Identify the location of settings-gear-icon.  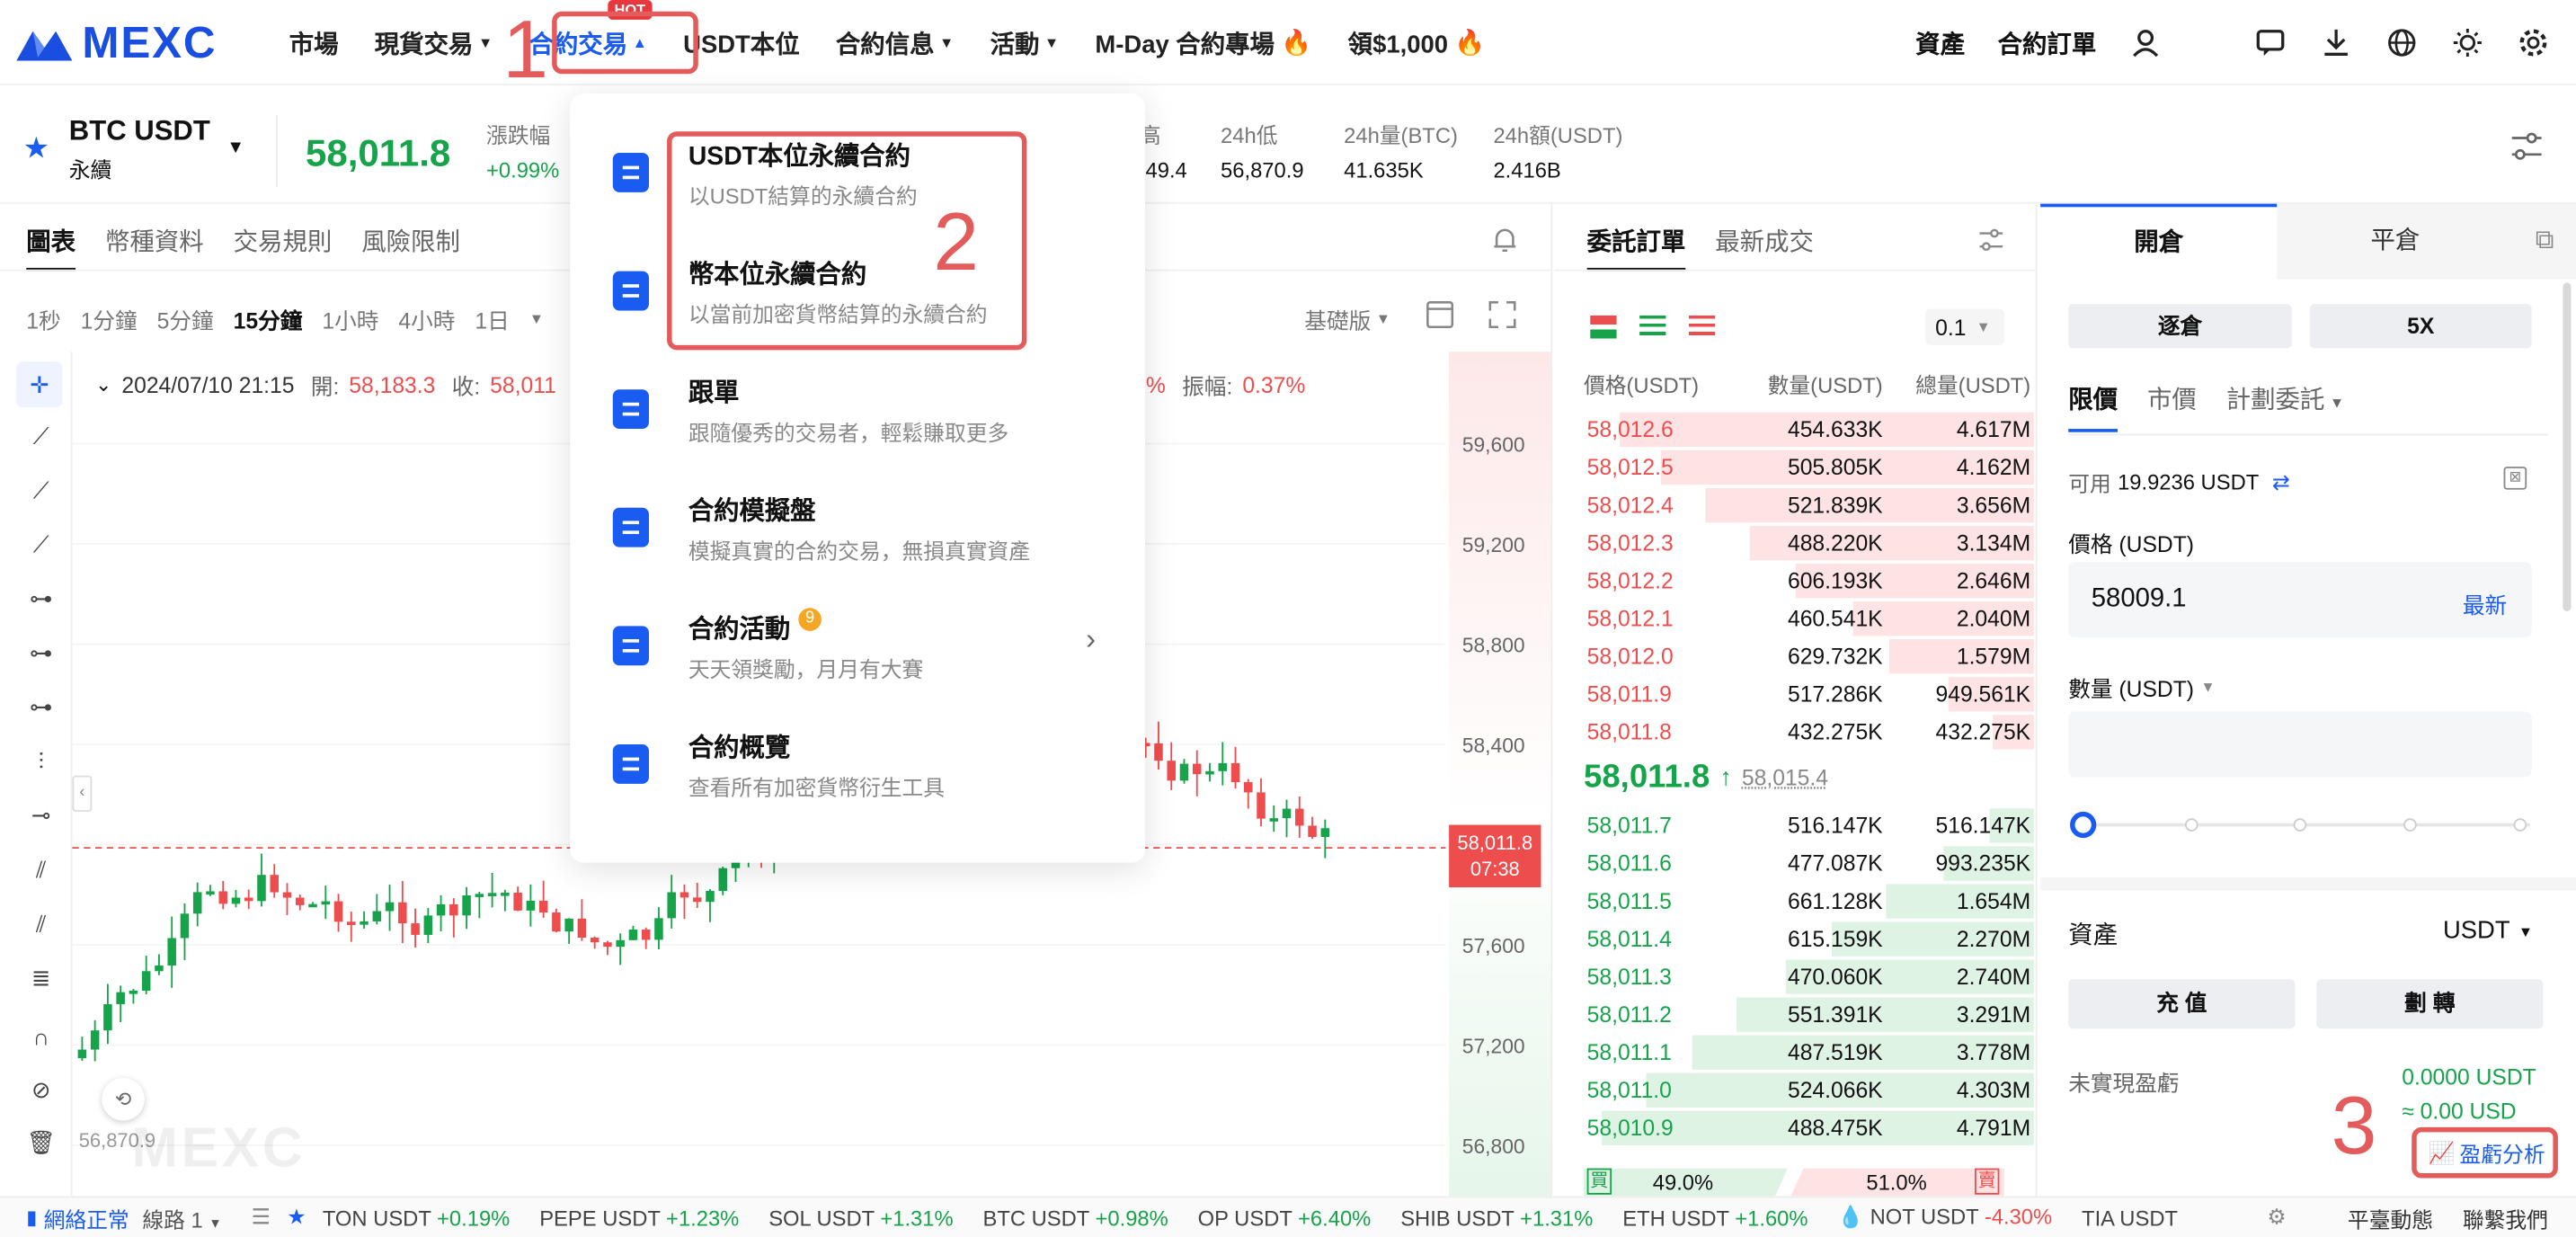
(2533, 42).